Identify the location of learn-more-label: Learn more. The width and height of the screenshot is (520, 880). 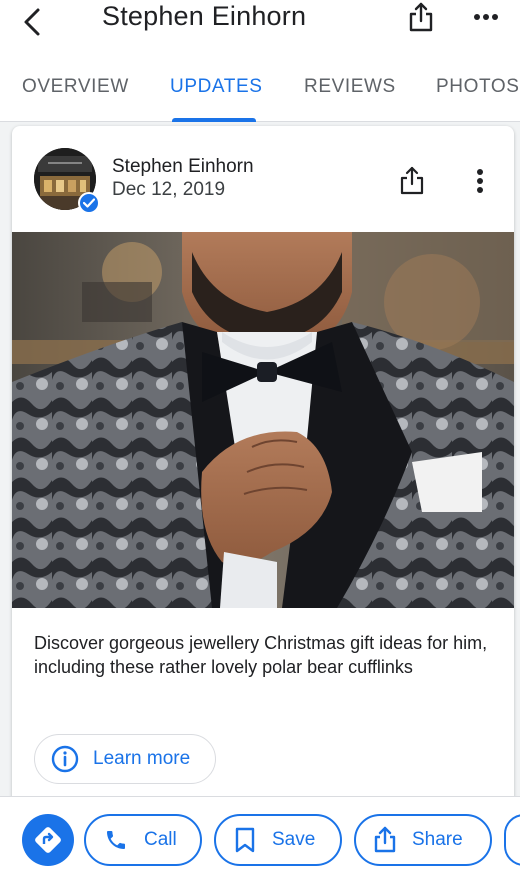
(142, 758).